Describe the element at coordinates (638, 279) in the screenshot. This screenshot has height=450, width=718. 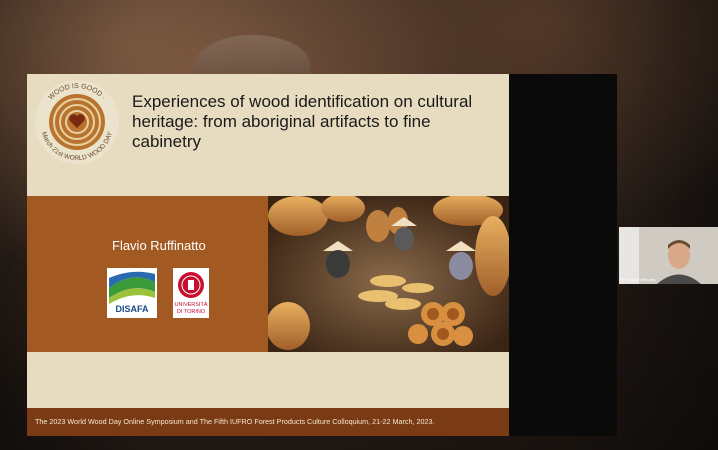
I see `participant-name: Dr. Flavio Ruffinatto` at that location.